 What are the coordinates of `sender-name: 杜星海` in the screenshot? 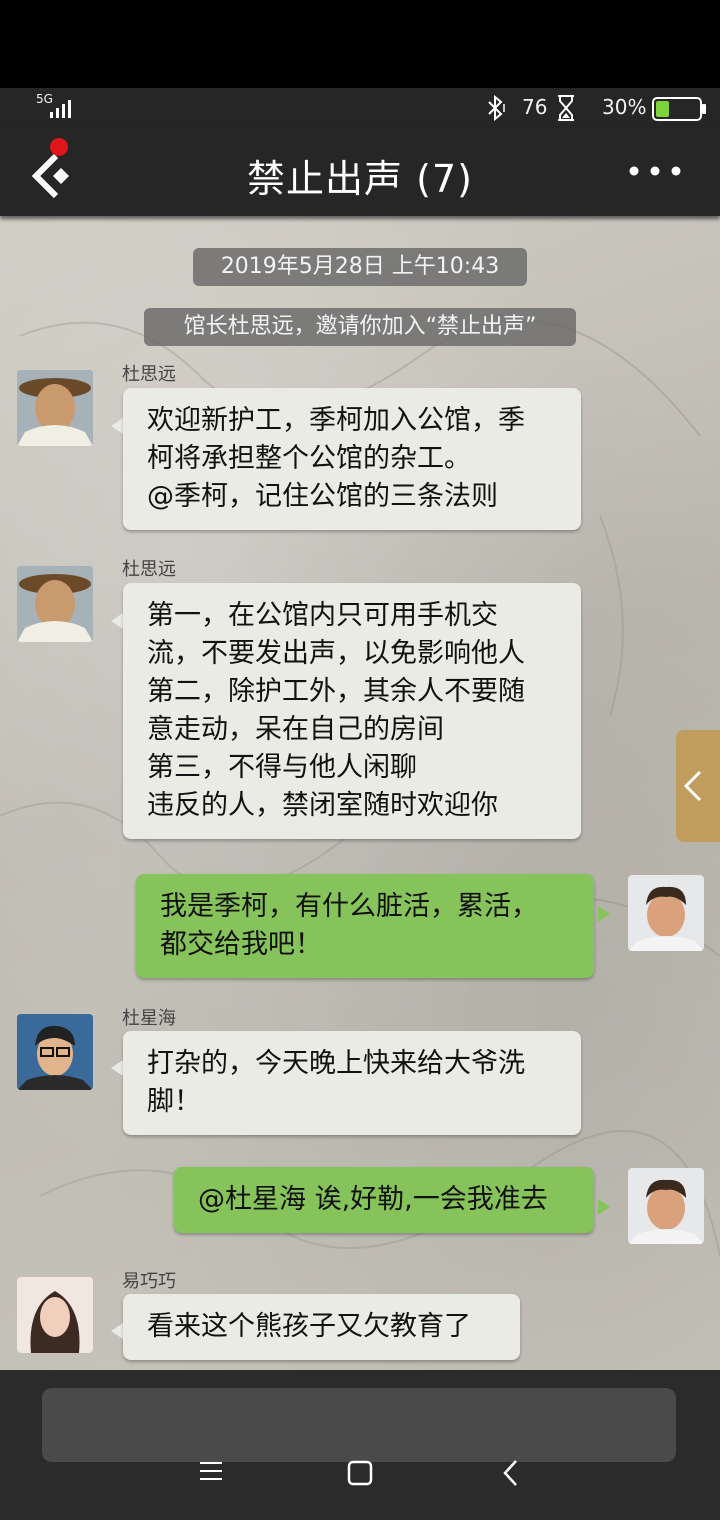 It's located at (149, 1018).